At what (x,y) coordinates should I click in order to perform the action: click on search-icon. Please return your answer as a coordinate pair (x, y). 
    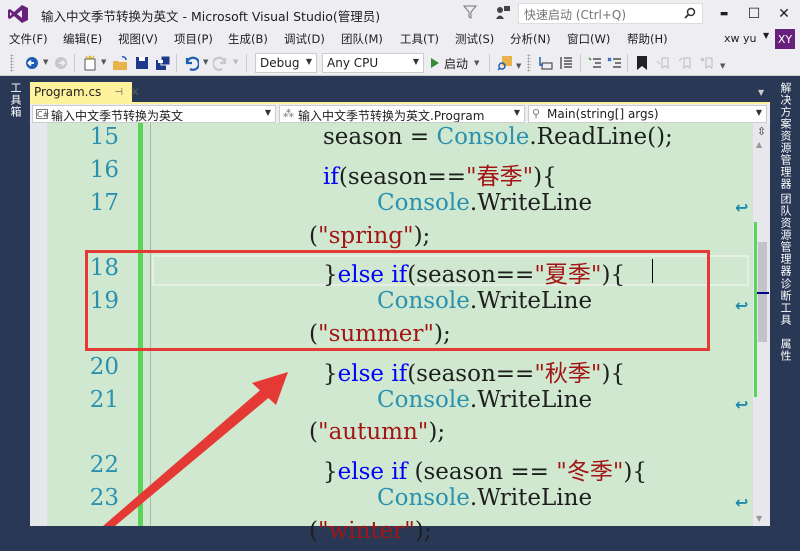
    Looking at the image, I should click on (690, 13).